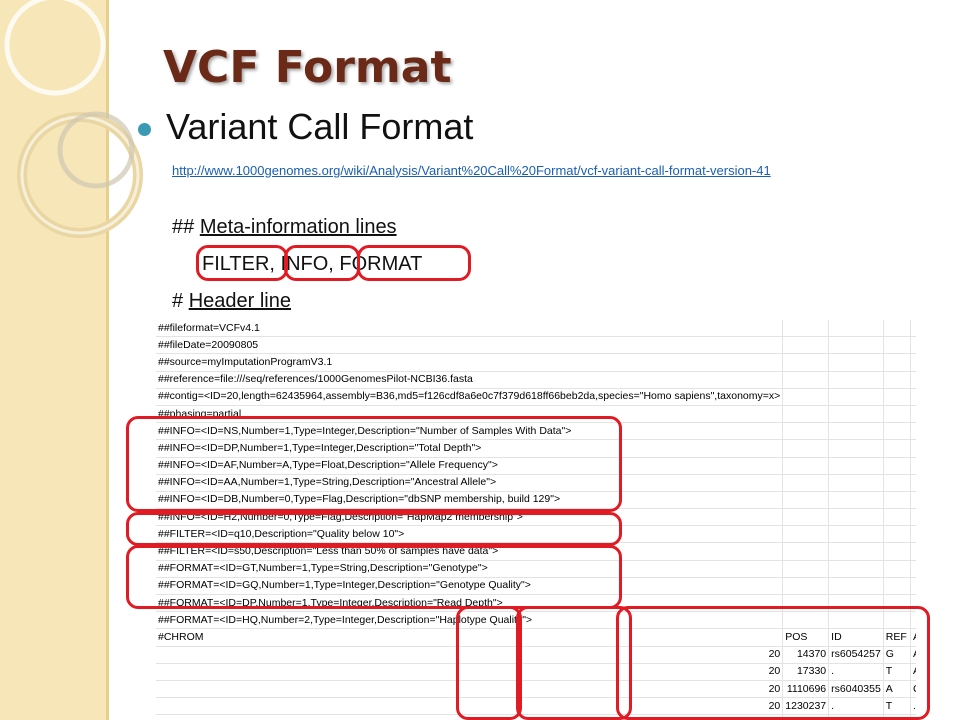  What do you see at coordinates (322, 263) in the screenshot?
I see `info-highlight` at bounding box center [322, 263].